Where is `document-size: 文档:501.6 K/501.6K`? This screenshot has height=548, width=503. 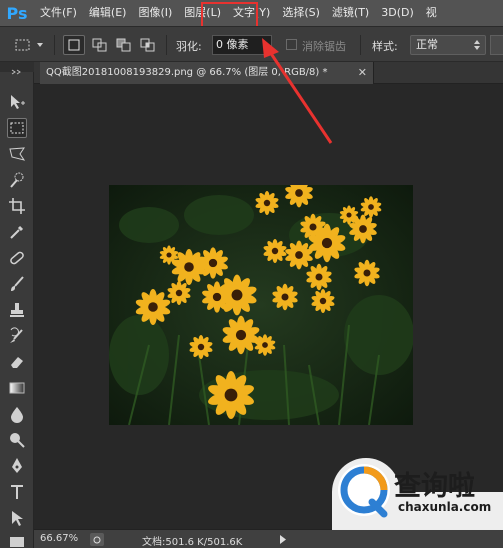
document-size: 文档:501.6 K/501.6K is located at coordinates (192, 542).